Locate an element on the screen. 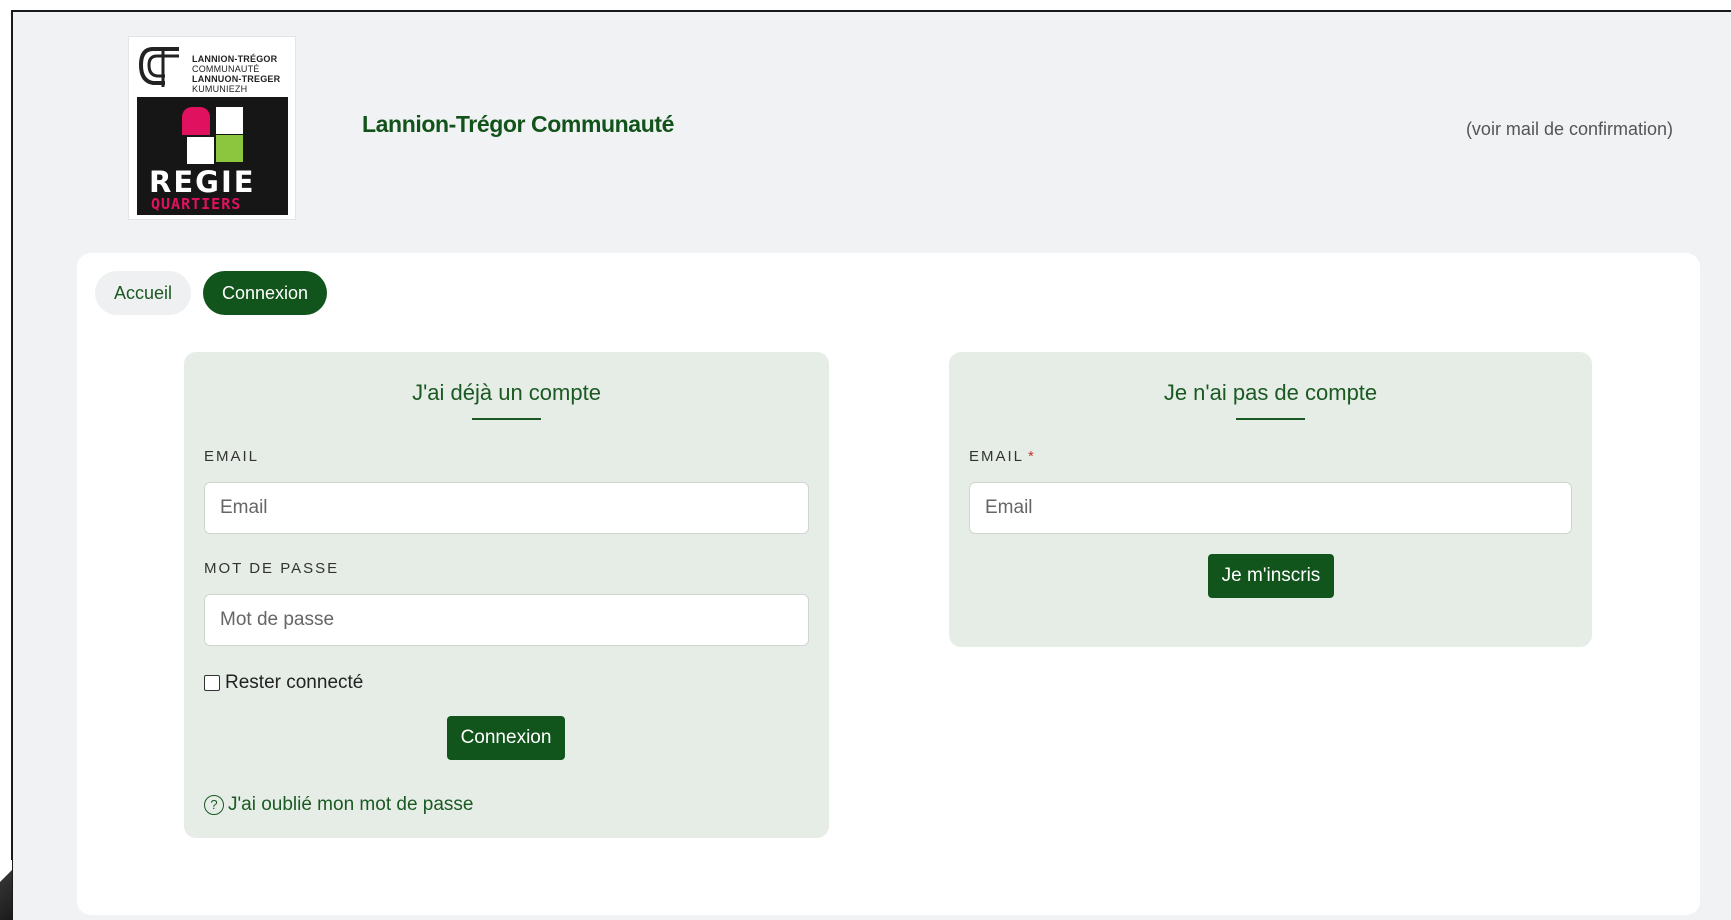 This screenshot has width=1731, height=920. logo-house-icon is located at coordinates (196, 121).